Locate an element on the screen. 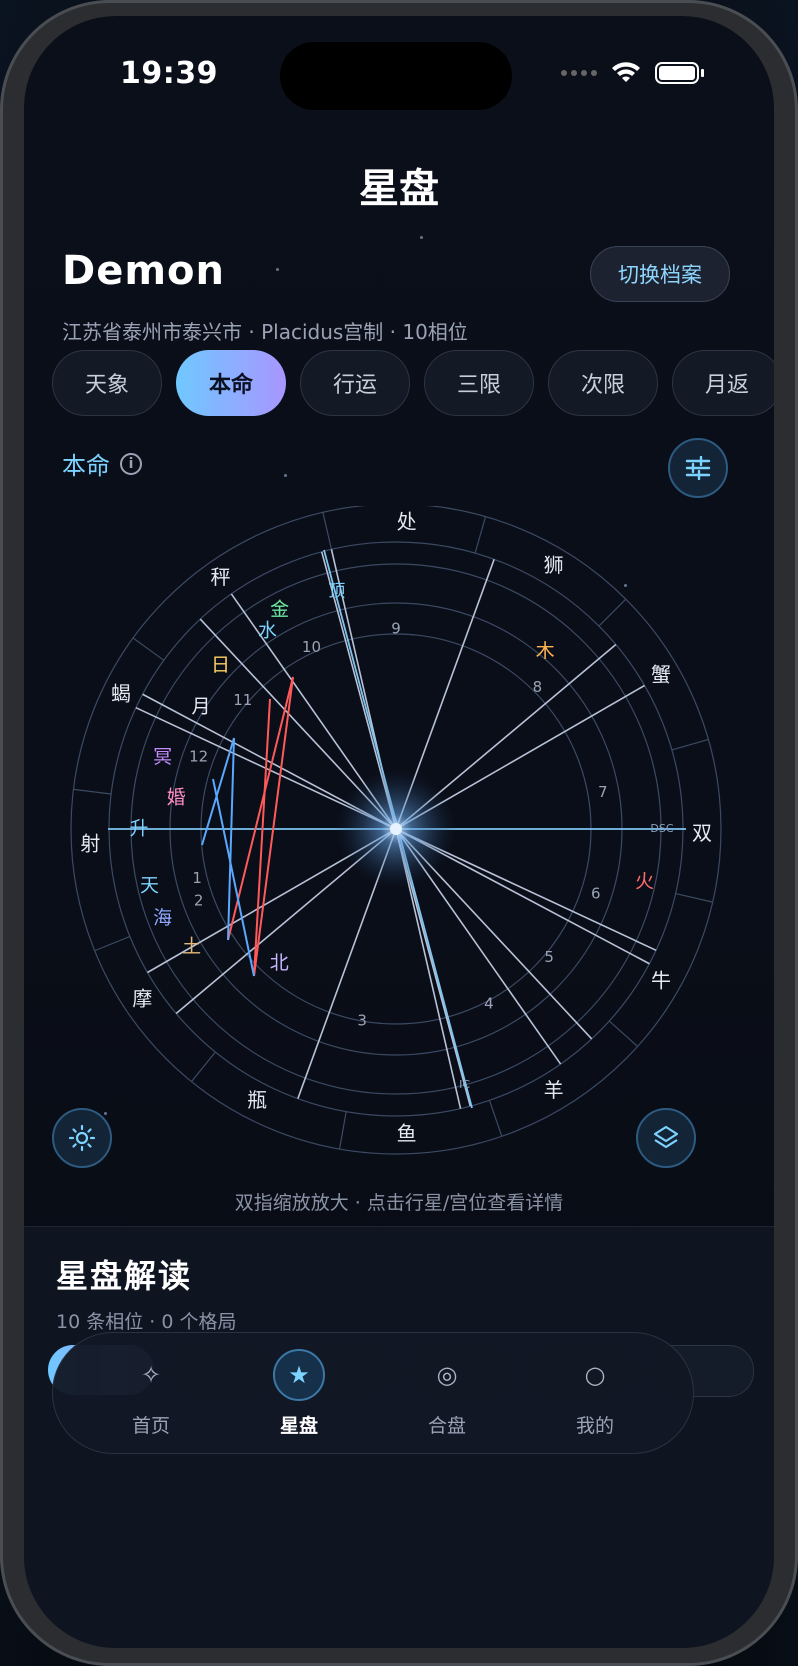  sign-label: 羊 is located at coordinates (554, 1090).